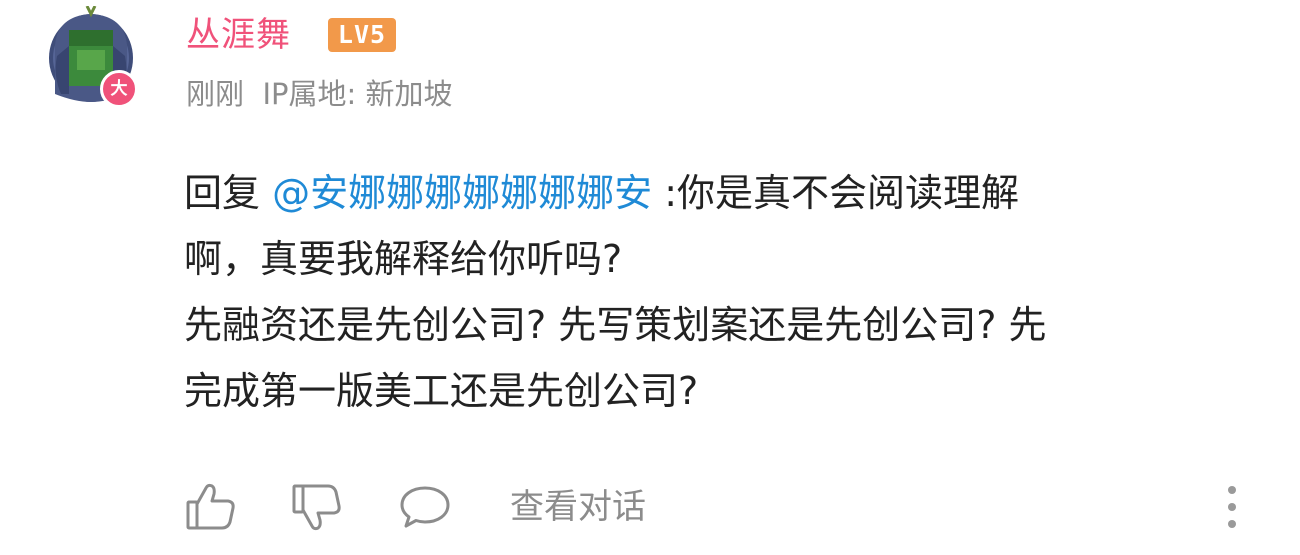 This screenshot has height=555, width=1300. Describe the element at coordinates (222, 193) in the screenshot. I see `reply-prefix: 回复` at that location.